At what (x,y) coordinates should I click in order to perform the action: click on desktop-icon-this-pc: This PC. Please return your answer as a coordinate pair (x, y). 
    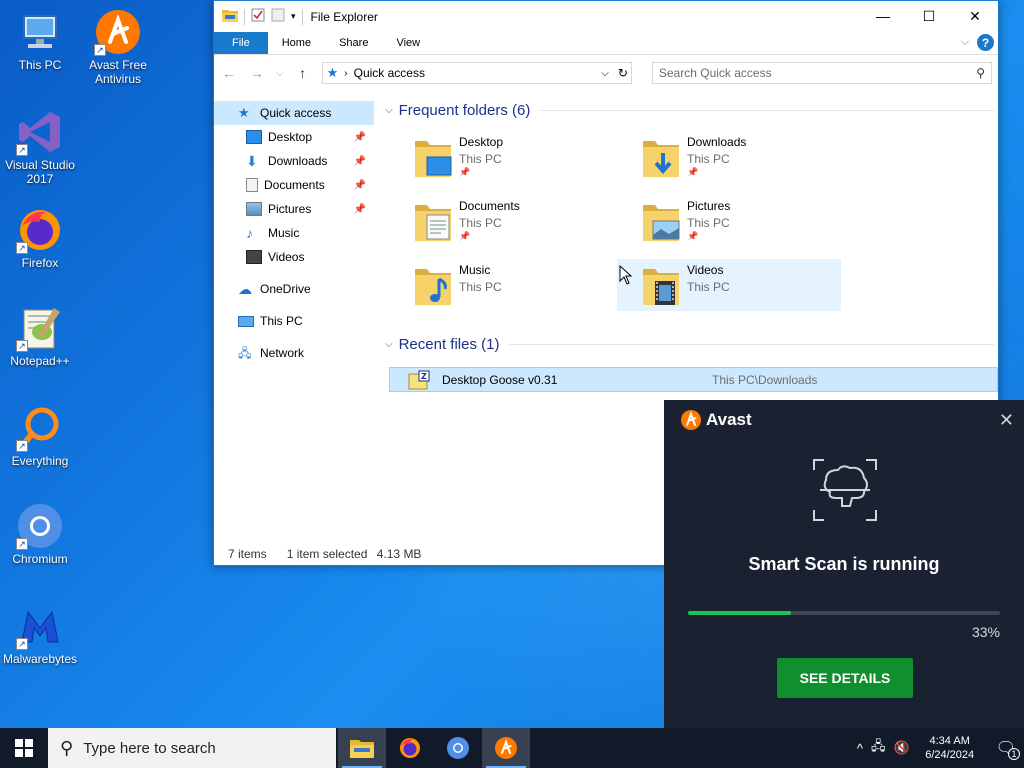
    Looking at the image, I should click on (40, 40).